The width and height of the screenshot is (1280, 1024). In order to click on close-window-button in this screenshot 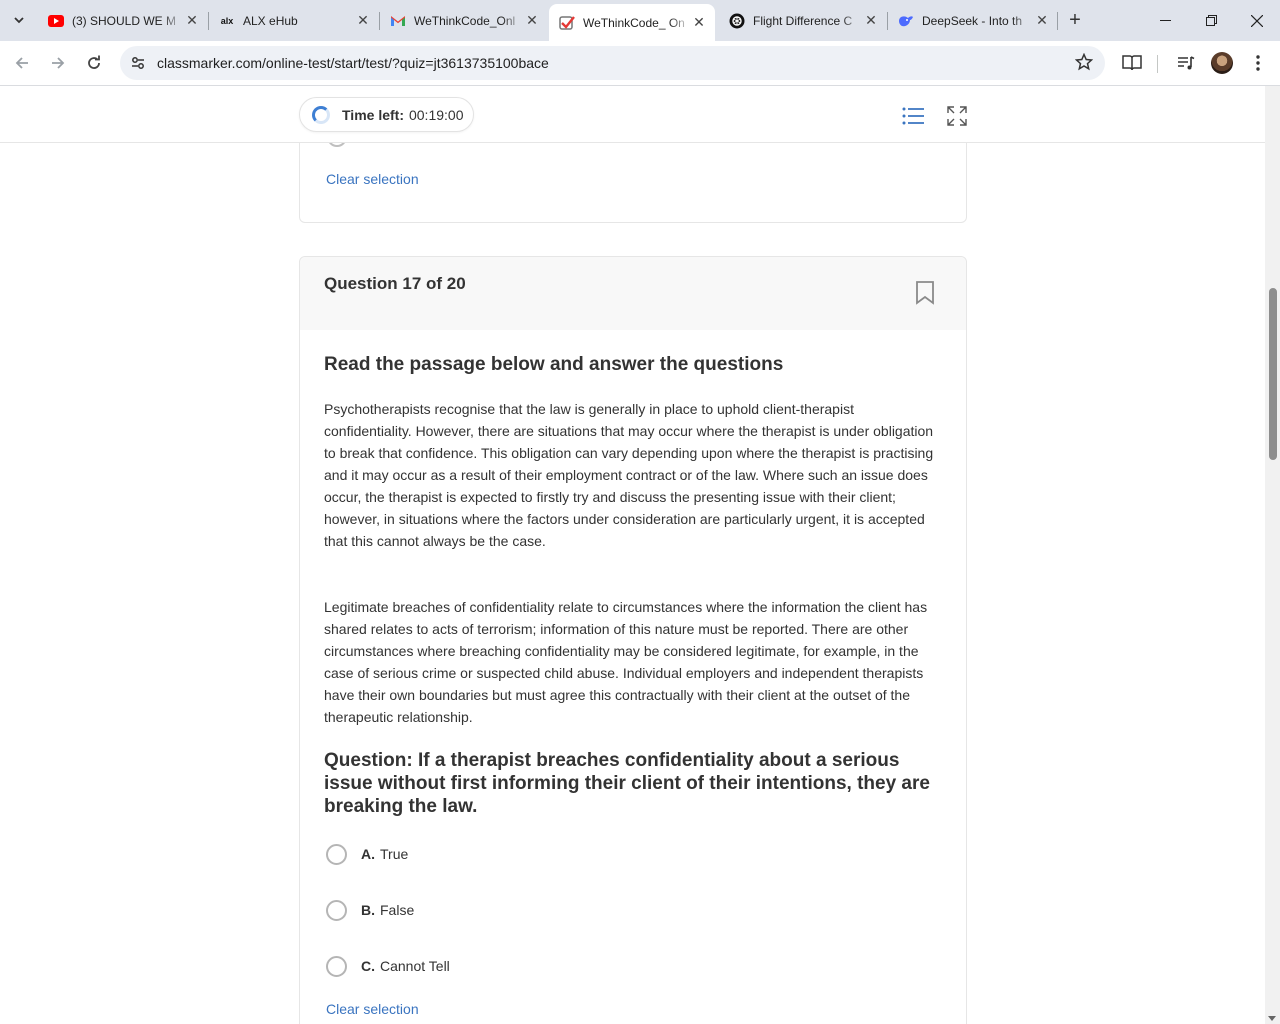, I will do `click(1257, 20)`.